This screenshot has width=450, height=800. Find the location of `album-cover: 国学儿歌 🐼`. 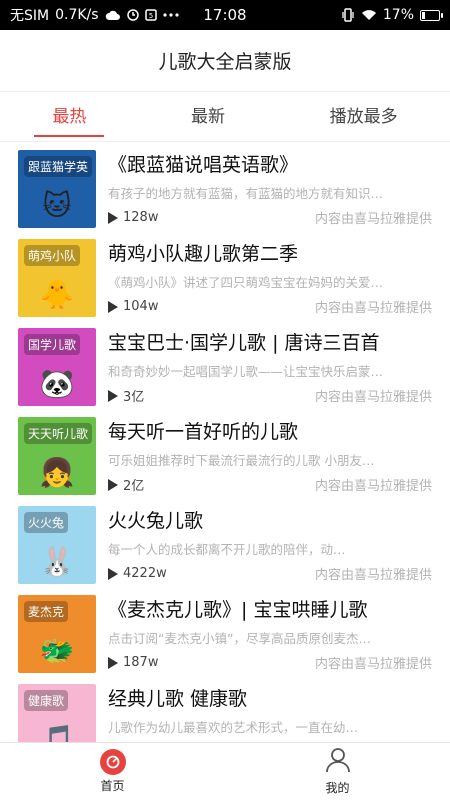

album-cover: 国学儿歌 🐼 is located at coordinates (57, 367).